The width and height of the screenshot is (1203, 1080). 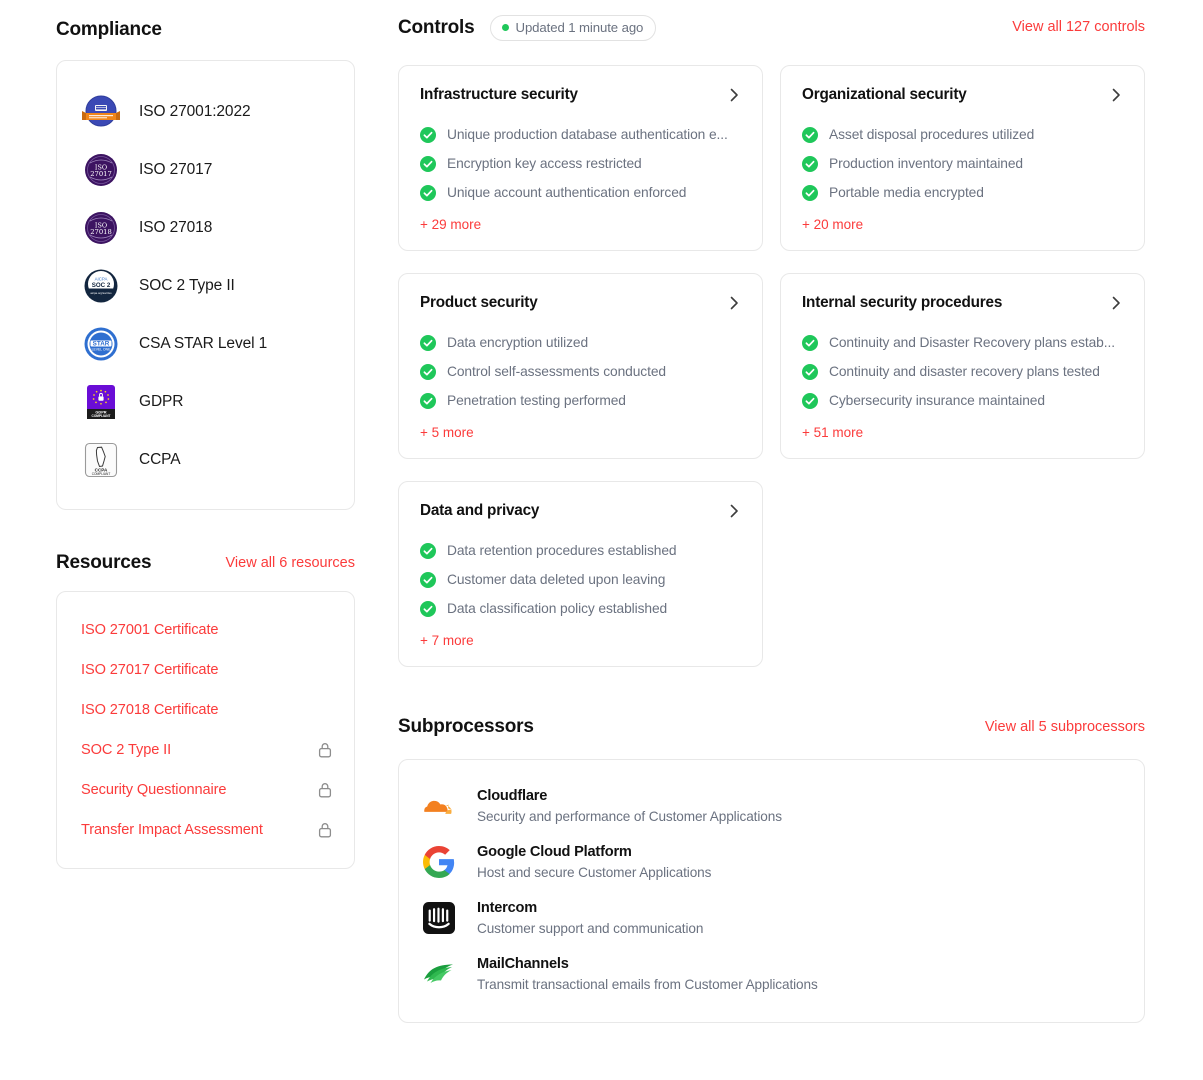 I want to click on controls-title: Controls, so click(x=436, y=27).